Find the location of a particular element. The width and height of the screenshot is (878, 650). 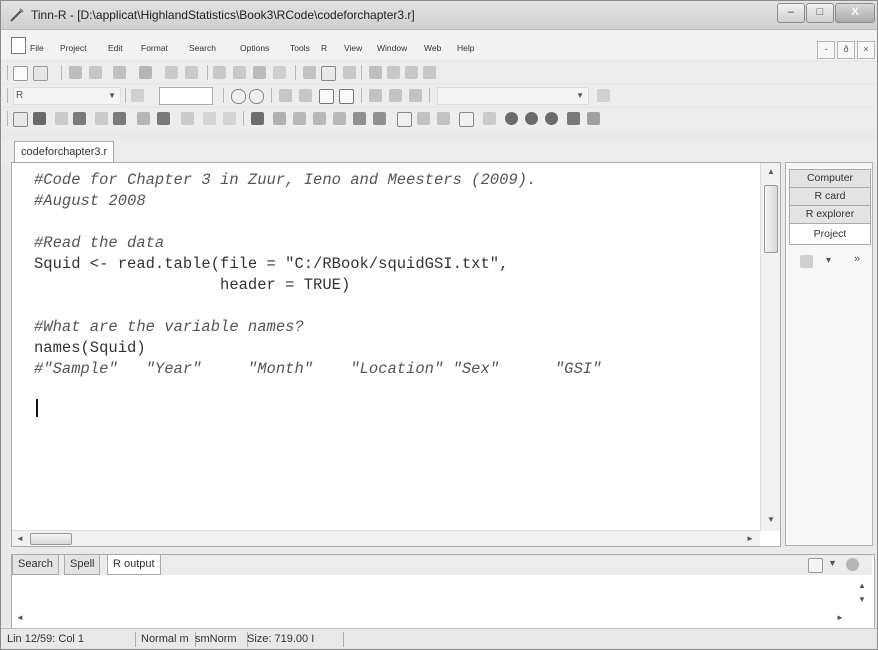

r-list-icon is located at coordinates (319, 118).